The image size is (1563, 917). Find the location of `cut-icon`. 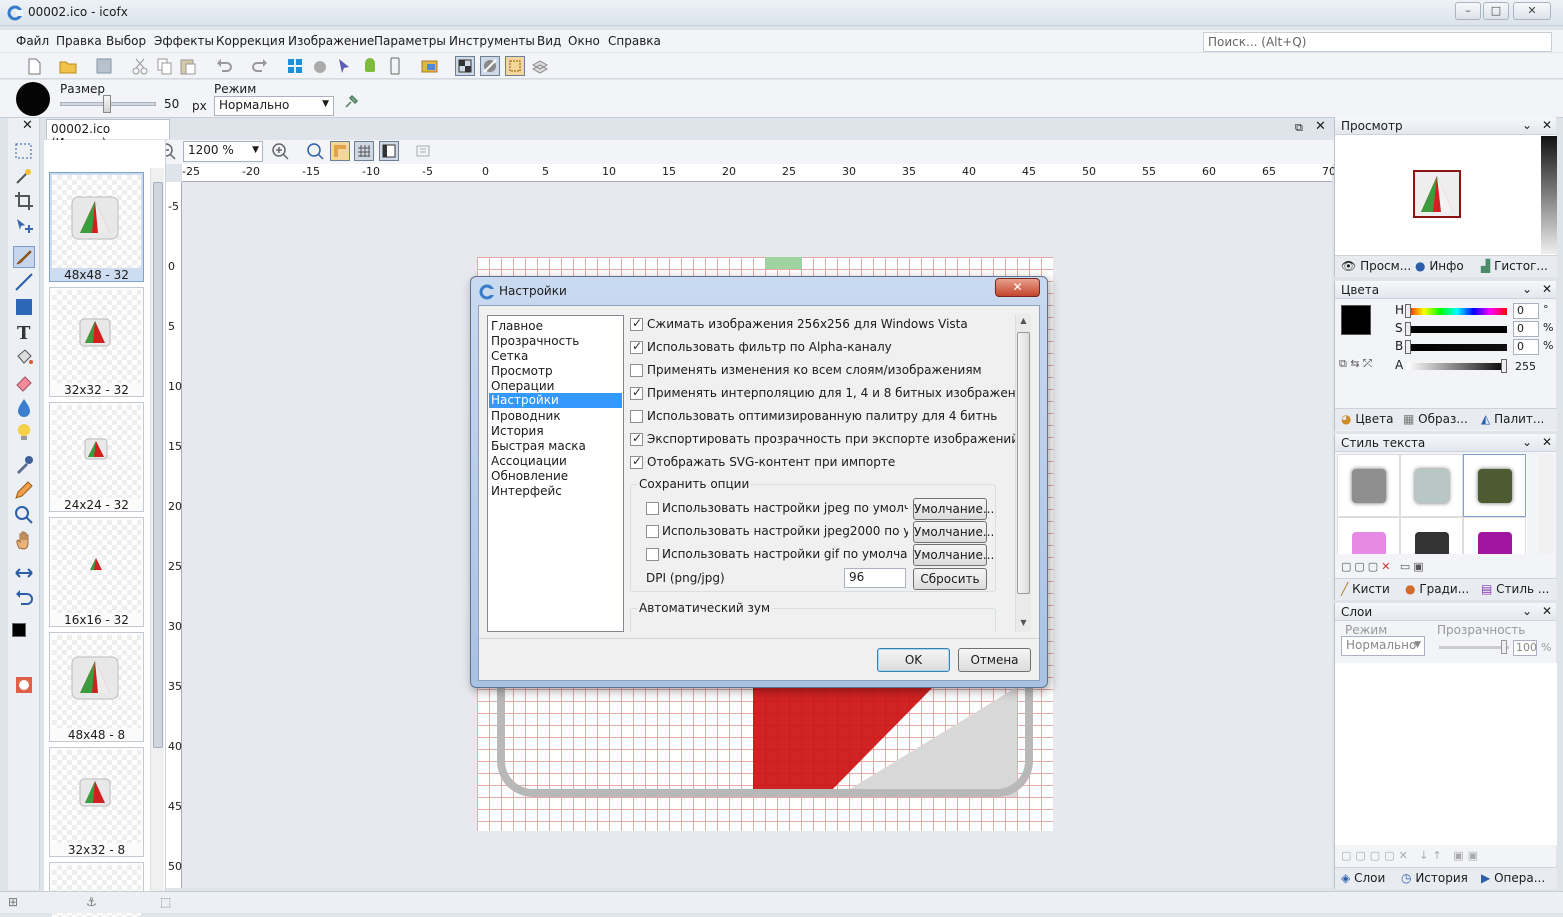

cut-icon is located at coordinates (140, 66).